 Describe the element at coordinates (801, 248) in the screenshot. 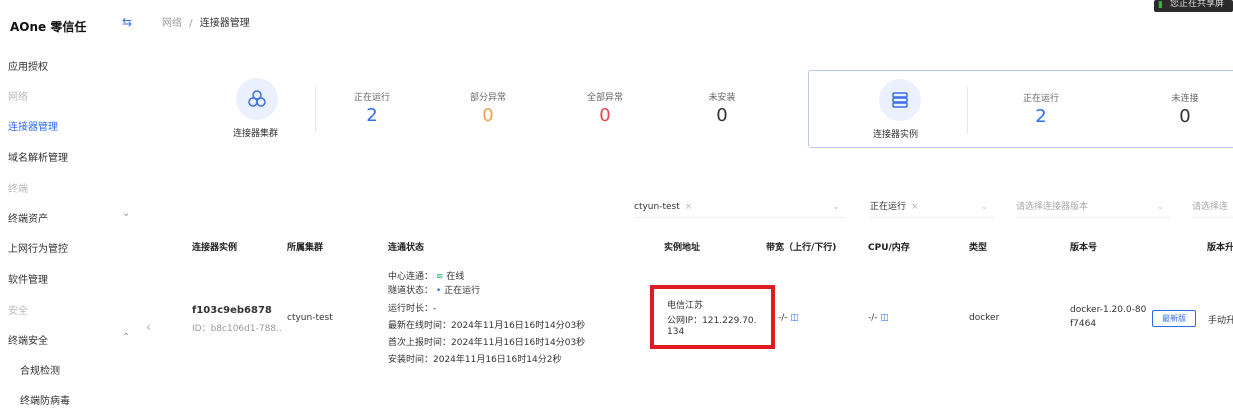

I see `col-header-bandwidth: 带宽（上行/下行)` at that location.